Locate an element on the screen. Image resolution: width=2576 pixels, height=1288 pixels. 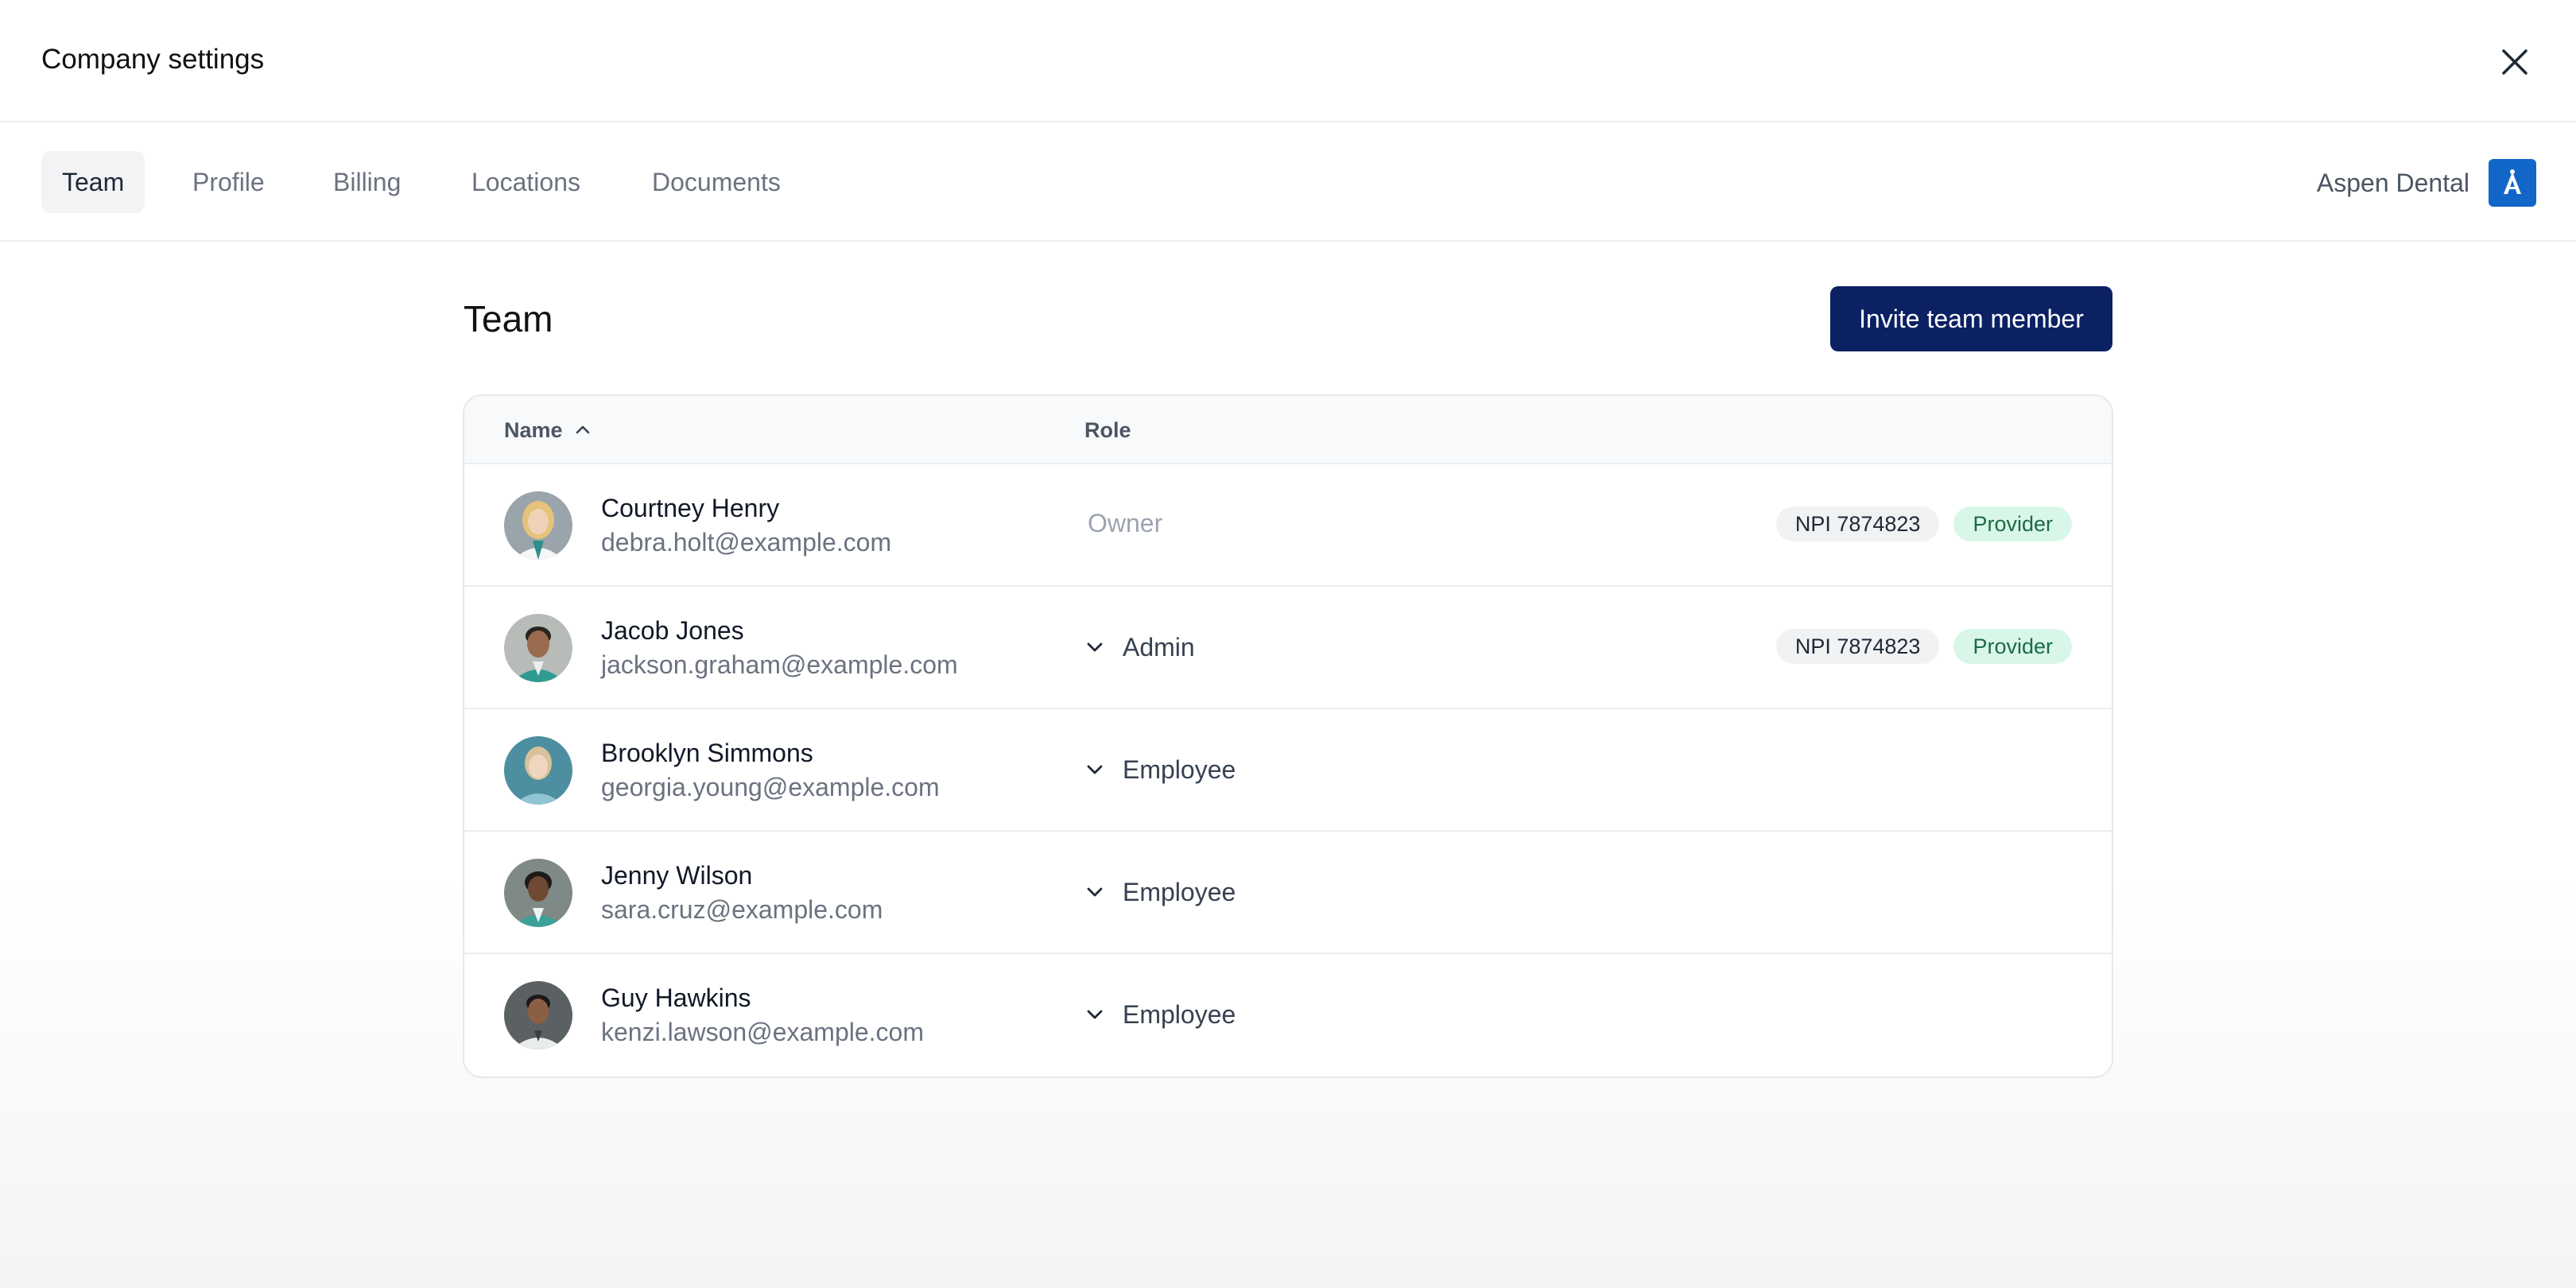
tab-profile: Profile is located at coordinates (229, 182).